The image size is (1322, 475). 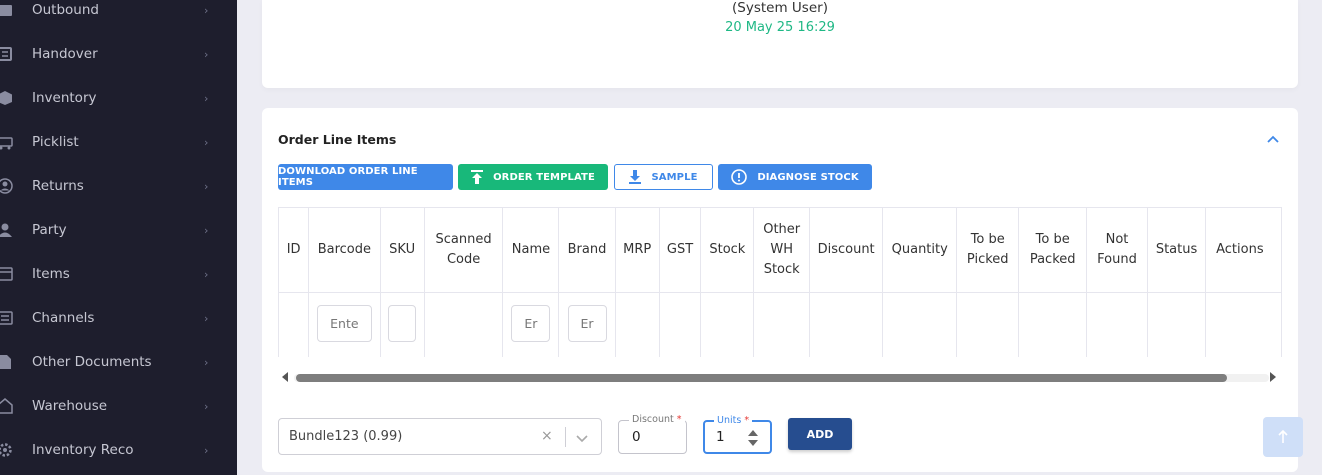 I want to click on sidebar-item-items: Items ›, so click(x=118, y=274).